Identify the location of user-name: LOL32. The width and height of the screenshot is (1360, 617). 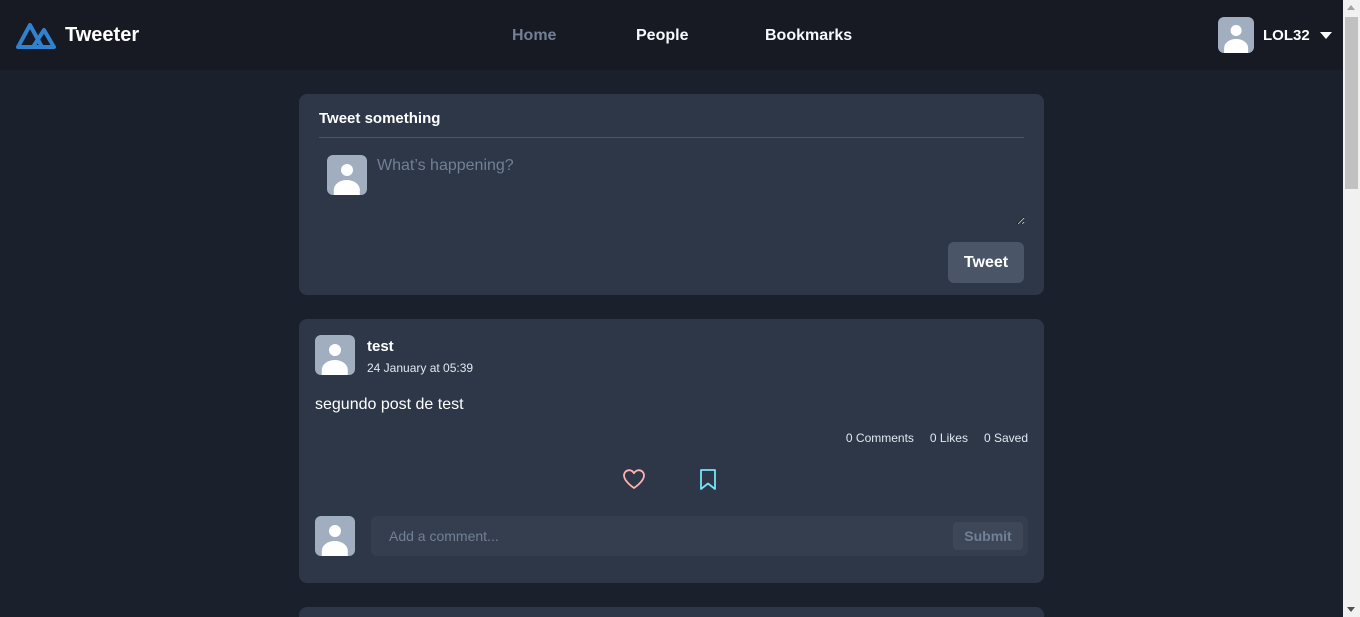
(1286, 35).